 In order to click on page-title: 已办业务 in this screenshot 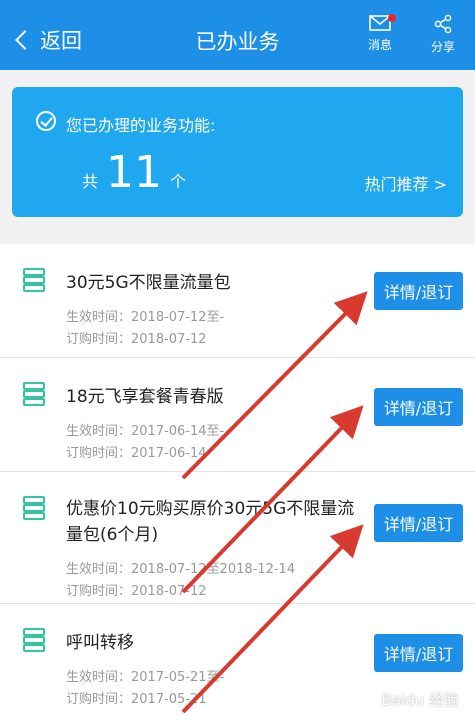, I will do `click(237, 42)`.